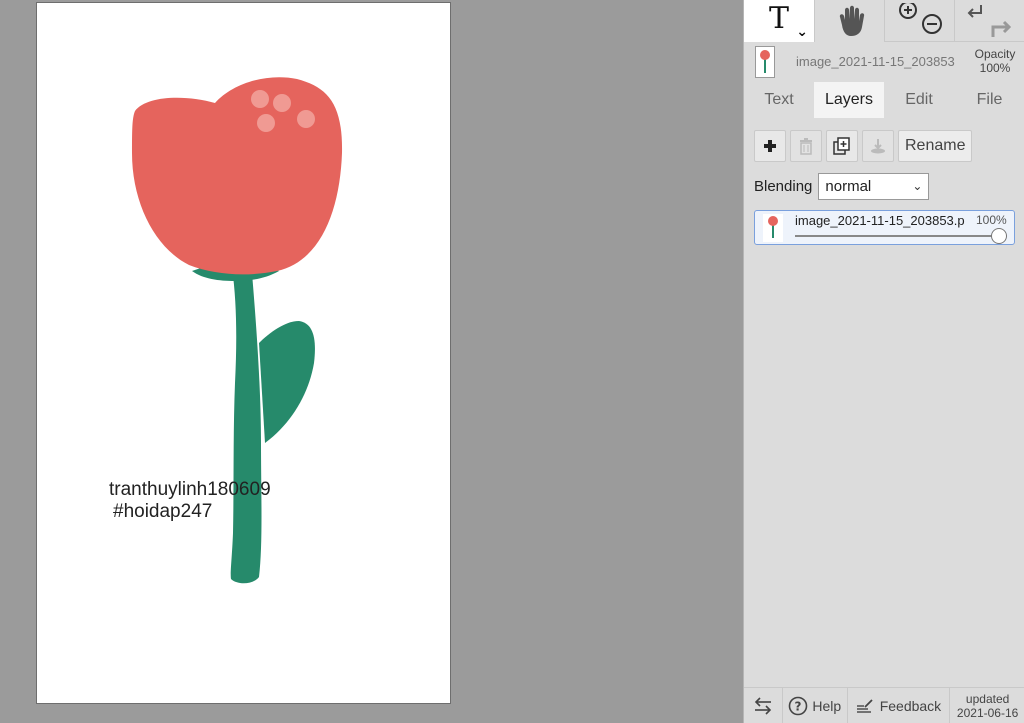 Image resolution: width=1024 pixels, height=723 pixels. Describe the element at coordinates (190, 489) in the screenshot. I see `canvas-text-username: tranthuylinh180609` at that location.